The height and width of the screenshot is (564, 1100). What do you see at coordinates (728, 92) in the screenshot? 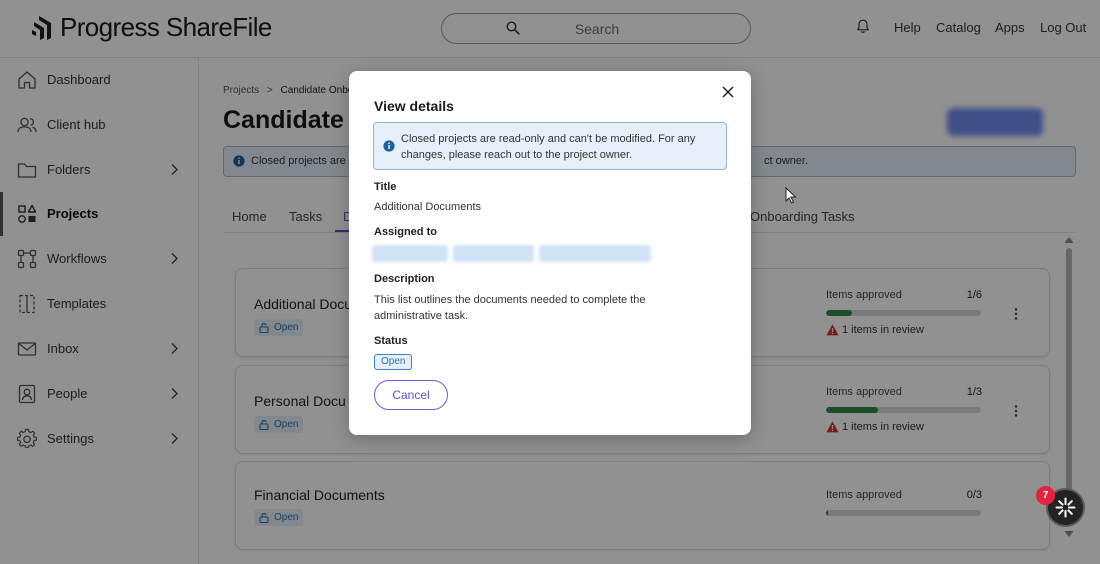
I see `close-icon` at bounding box center [728, 92].